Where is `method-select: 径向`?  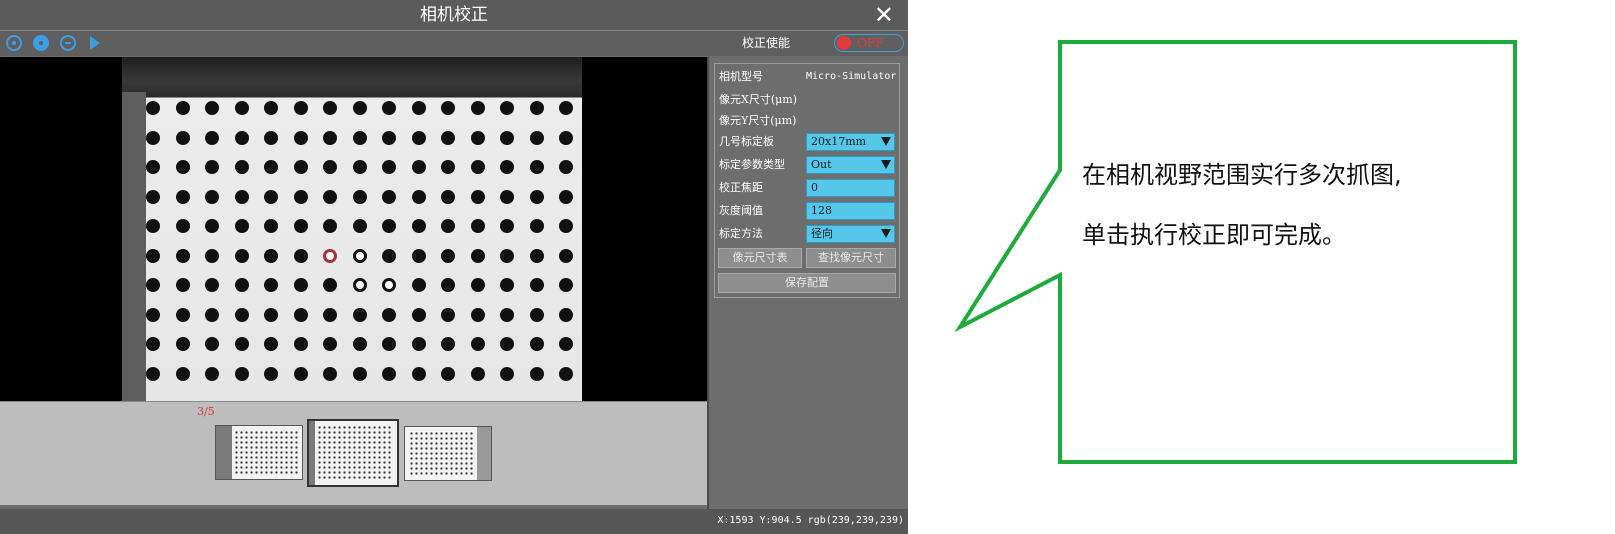
method-select: 径向 is located at coordinates (850, 234).